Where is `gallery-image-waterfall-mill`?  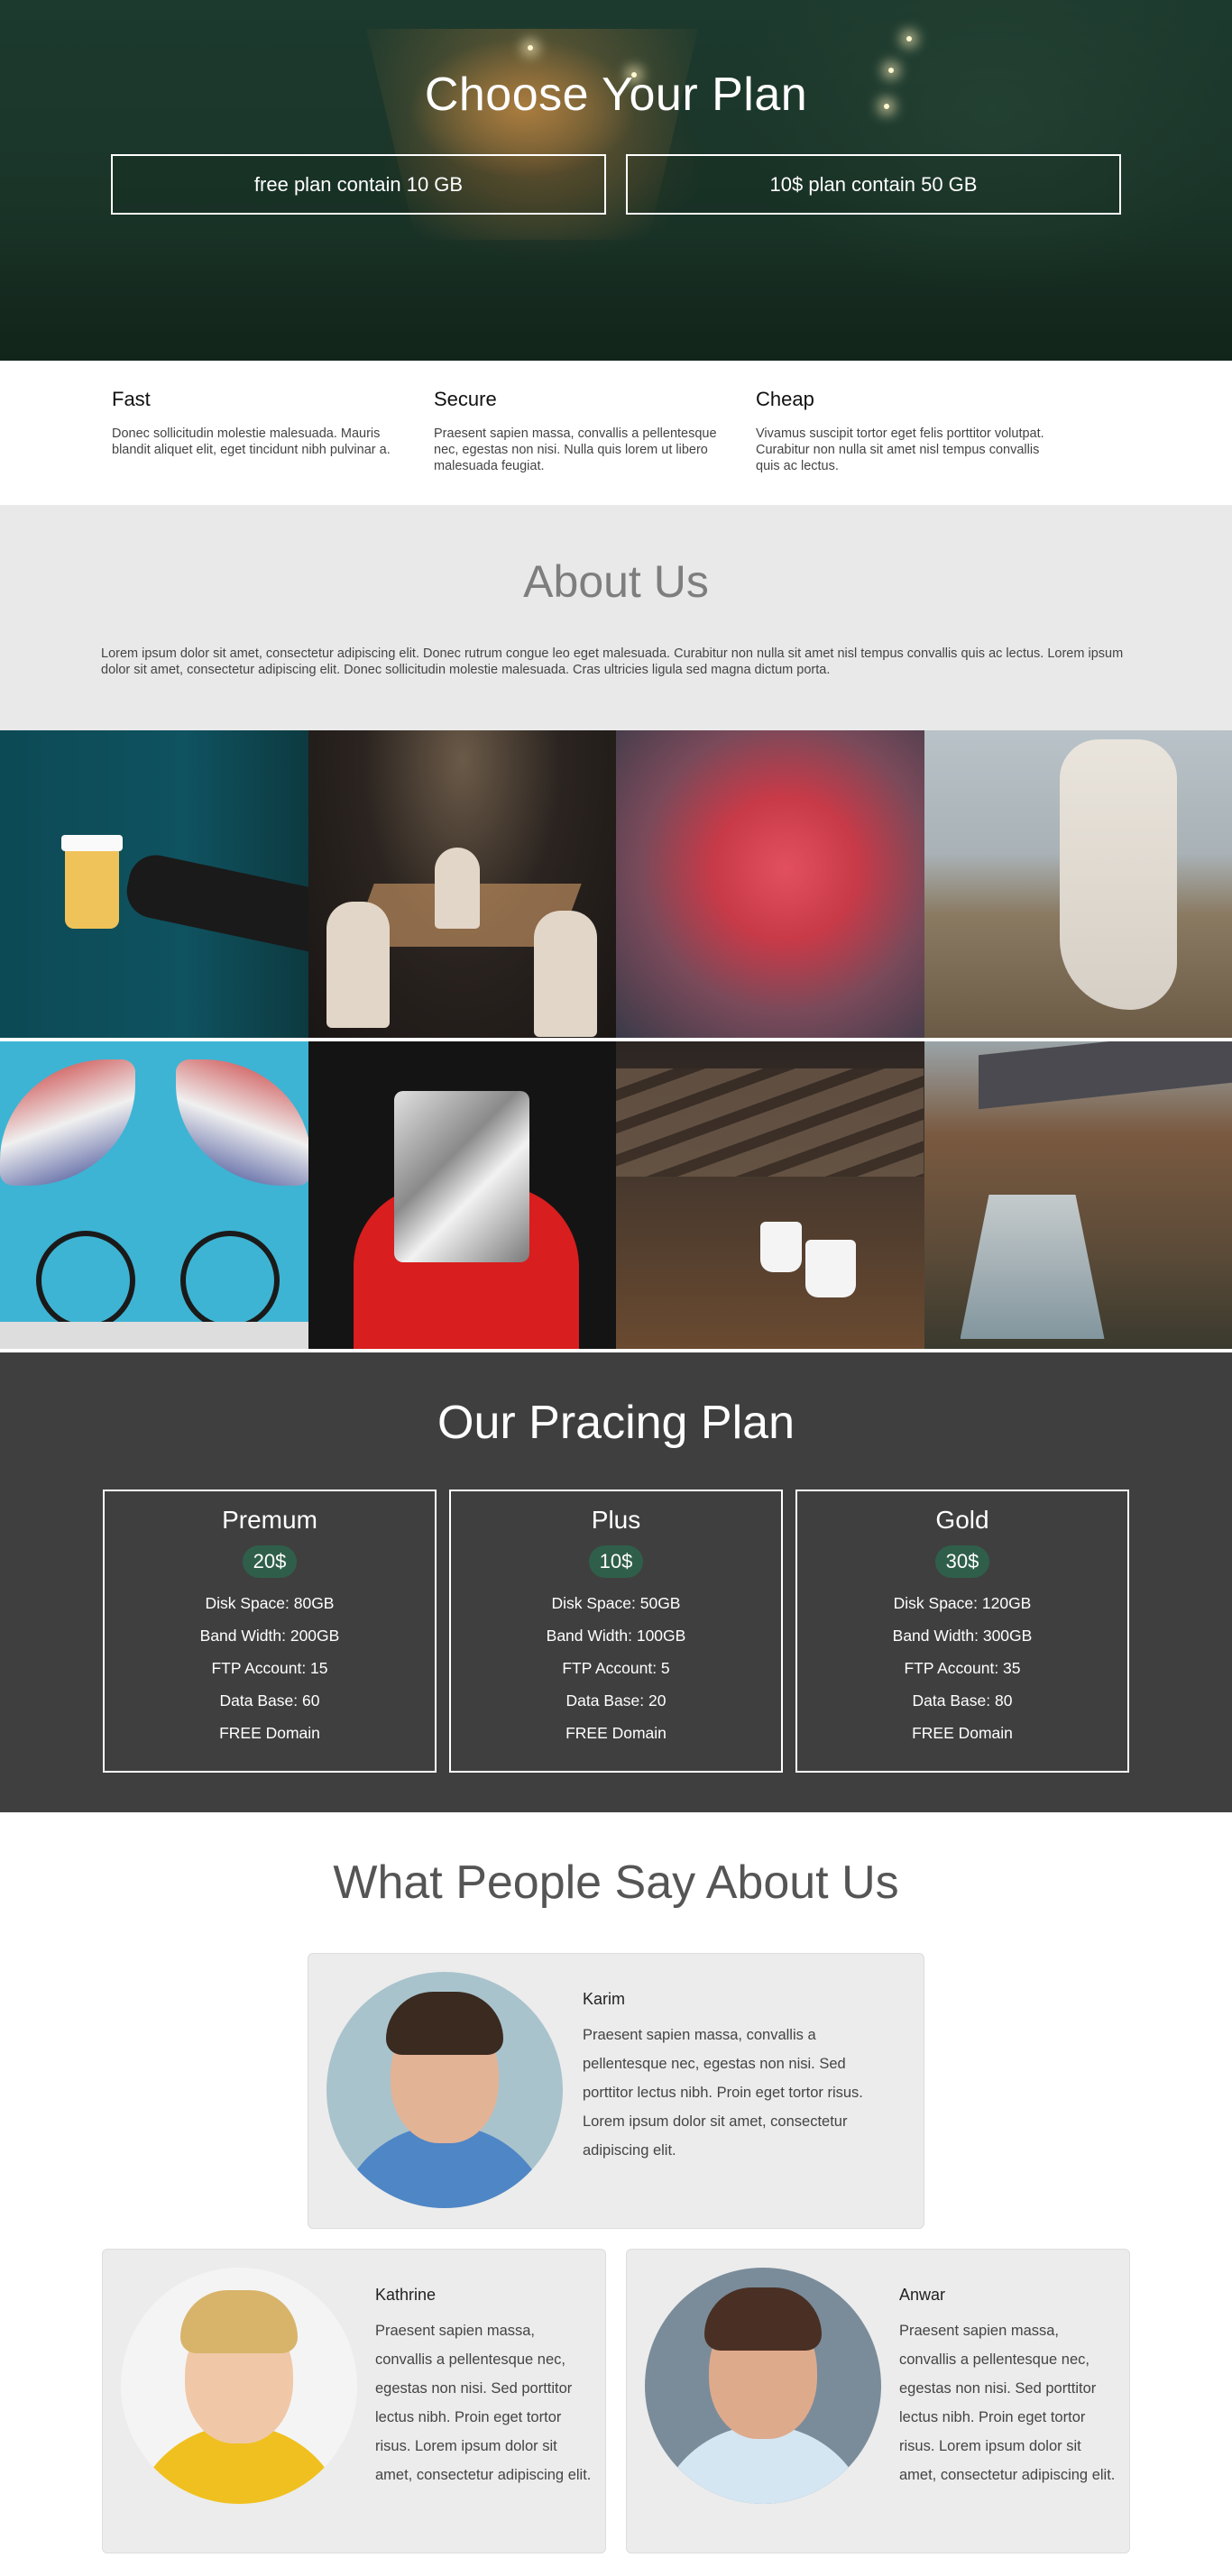 gallery-image-waterfall-mill is located at coordinates (1078, 1195).